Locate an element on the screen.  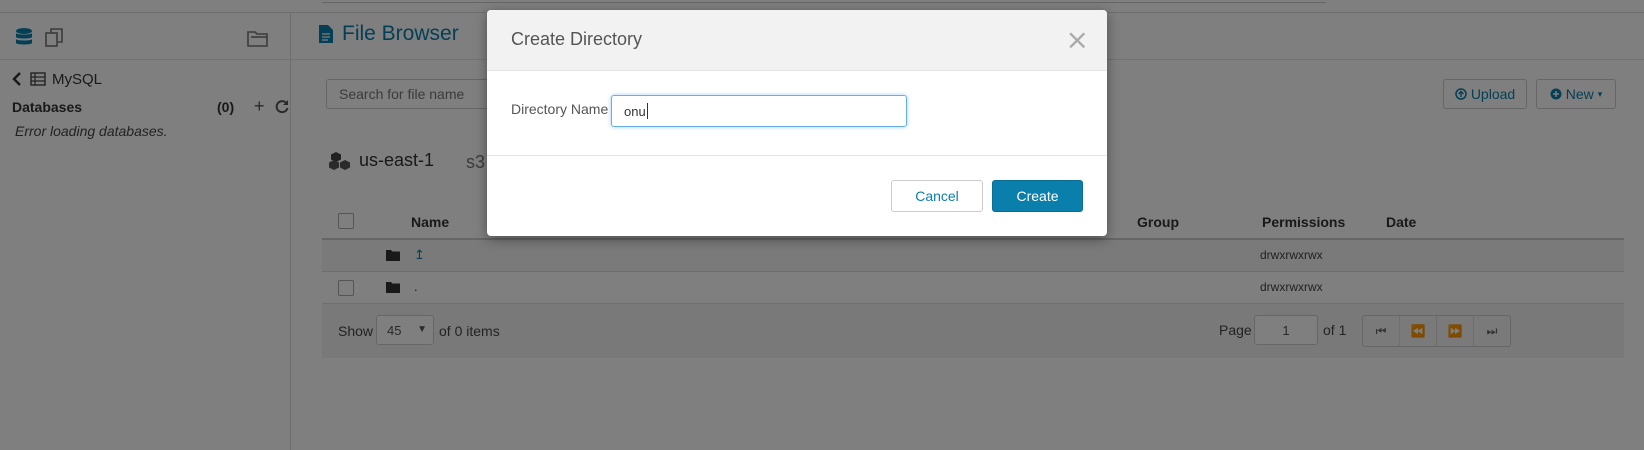
directory-name-value: onu is located at coordinates (635, 111).